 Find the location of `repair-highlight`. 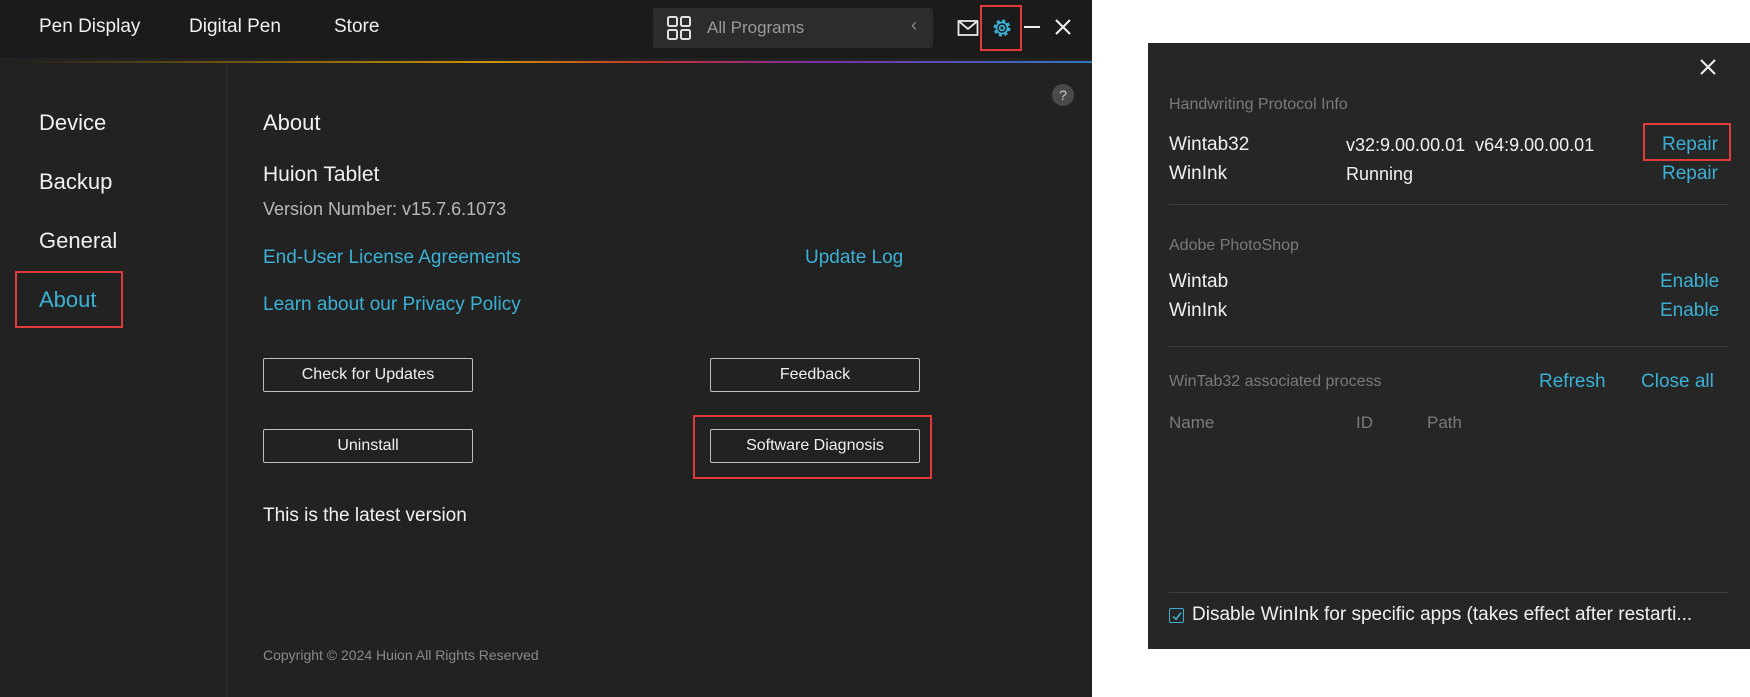

repair-highlight is located at coordinates (1687, 142).